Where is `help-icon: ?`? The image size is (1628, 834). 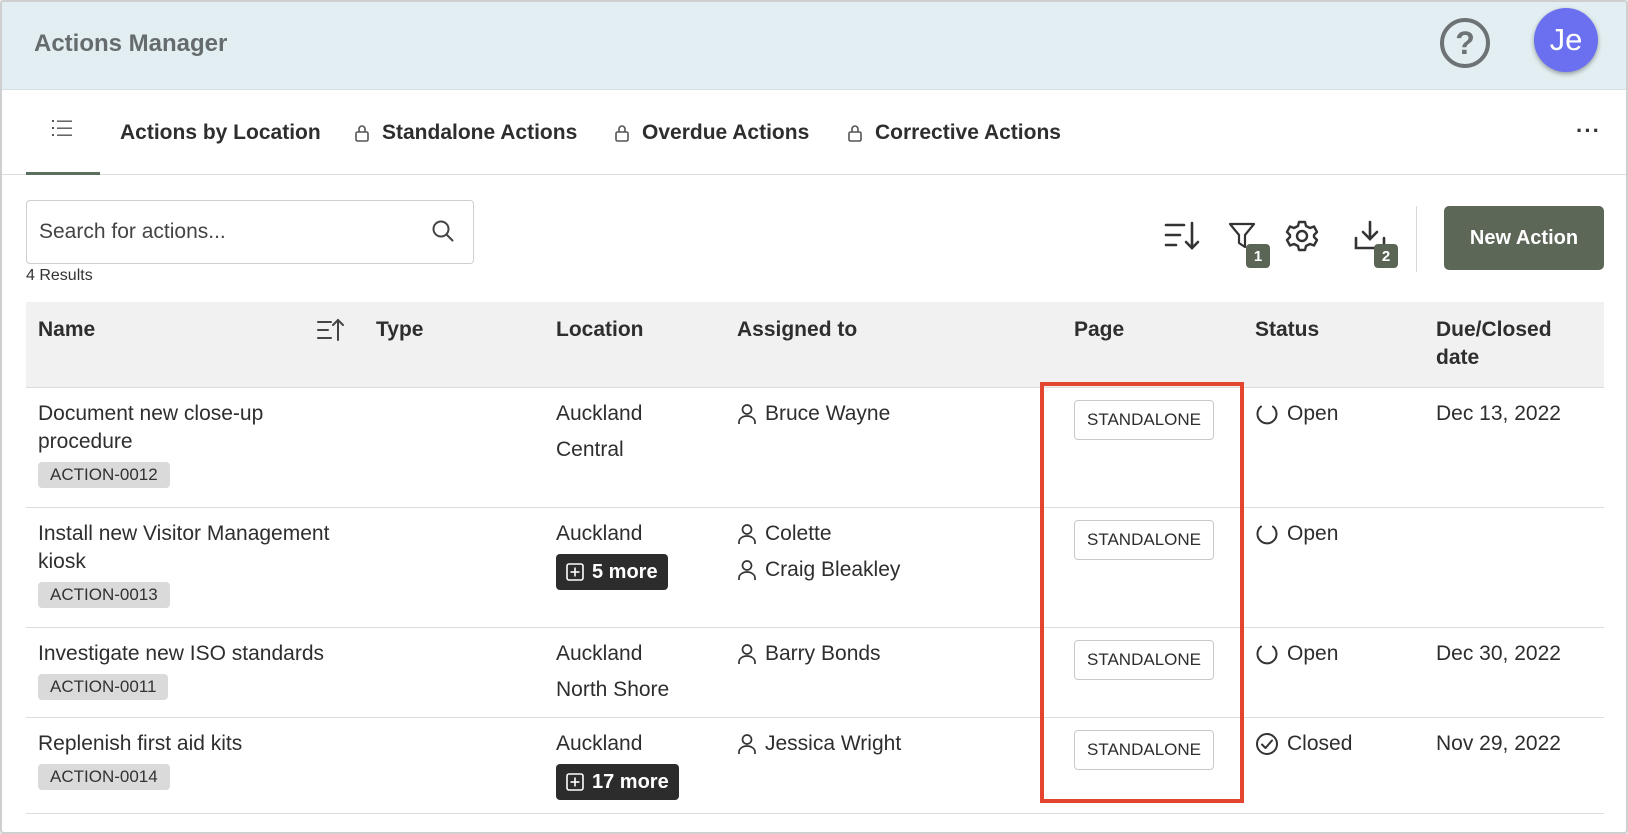
help-icon: ? is located at coordinates (1465, 43).